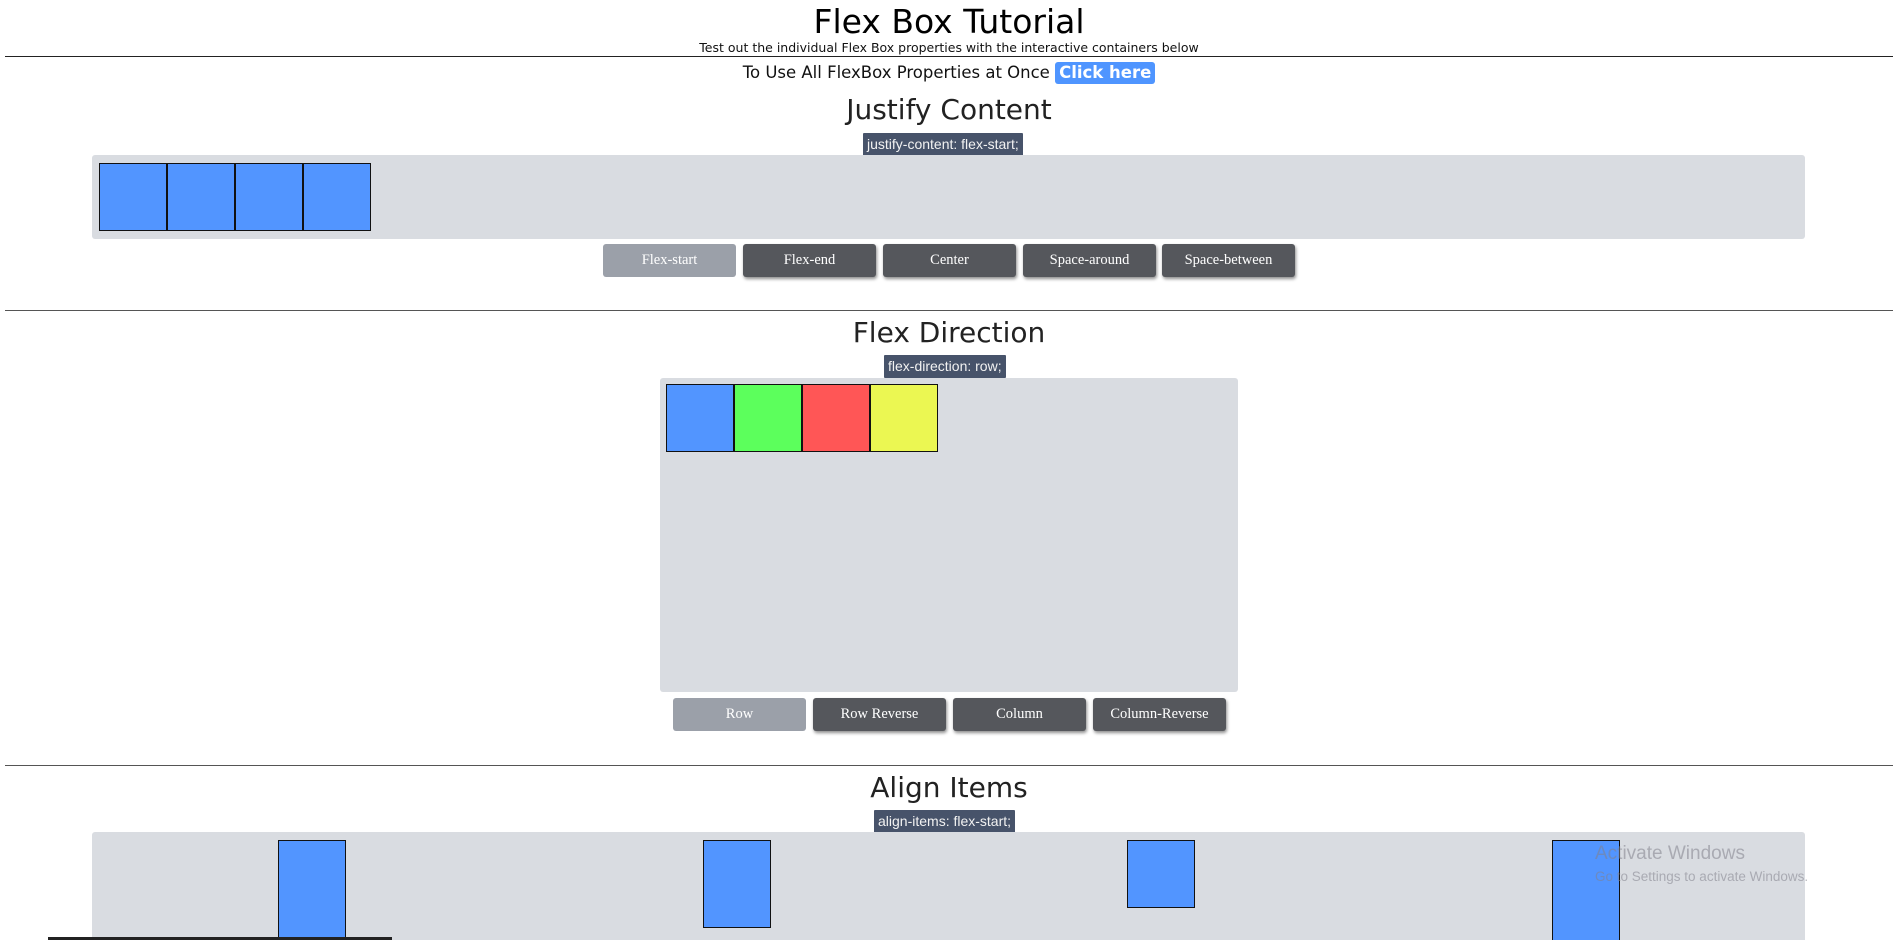  Describe the element at coordinates (669, 260) in the screenshot. I see `flex-start-button: Flex-start` at that location.